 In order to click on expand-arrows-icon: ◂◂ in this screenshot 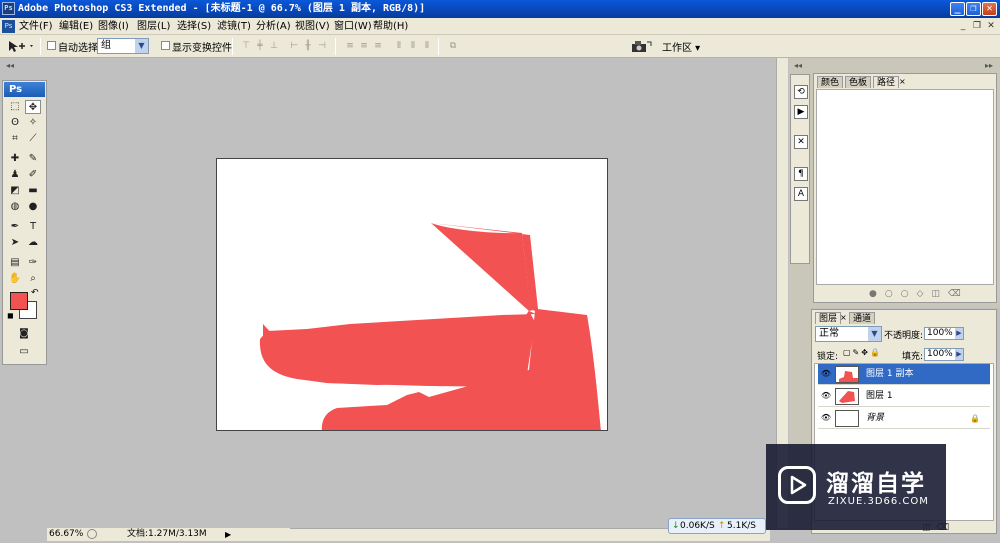, I will do `click(798, 65)`.